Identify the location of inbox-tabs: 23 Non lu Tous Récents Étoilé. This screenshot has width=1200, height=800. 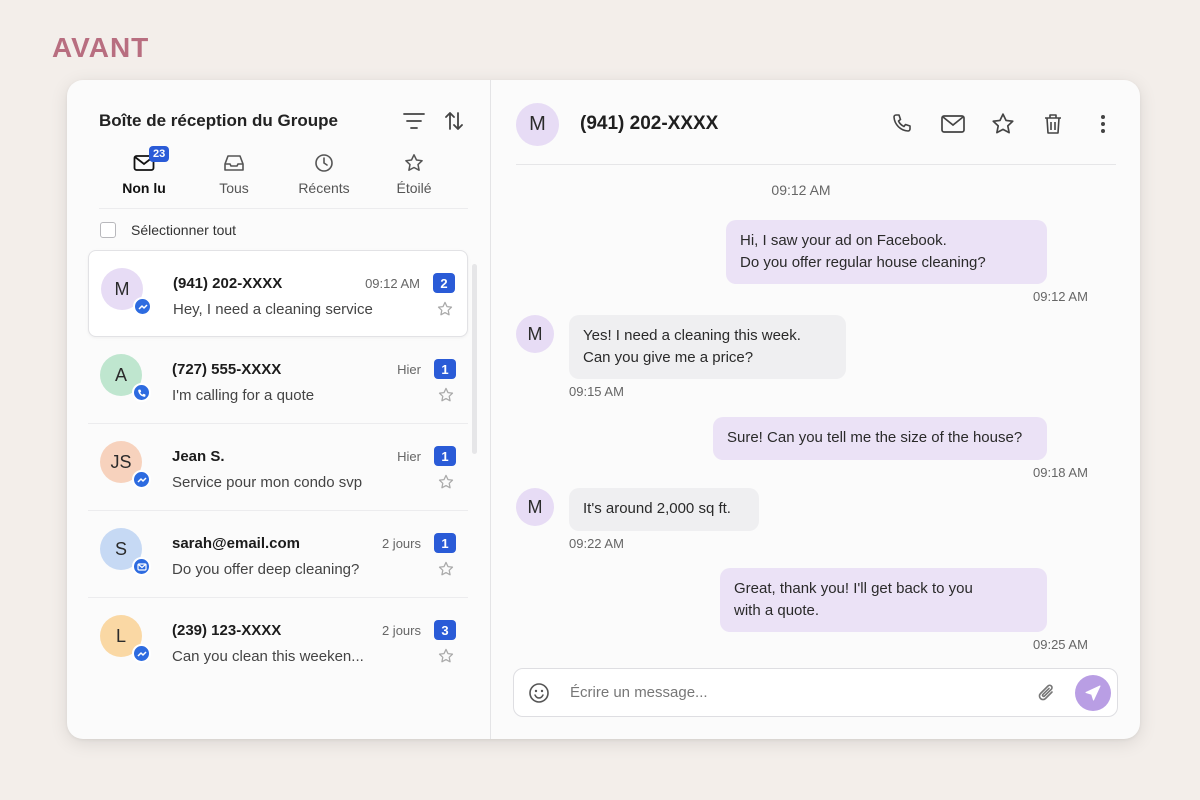
(279, 175).